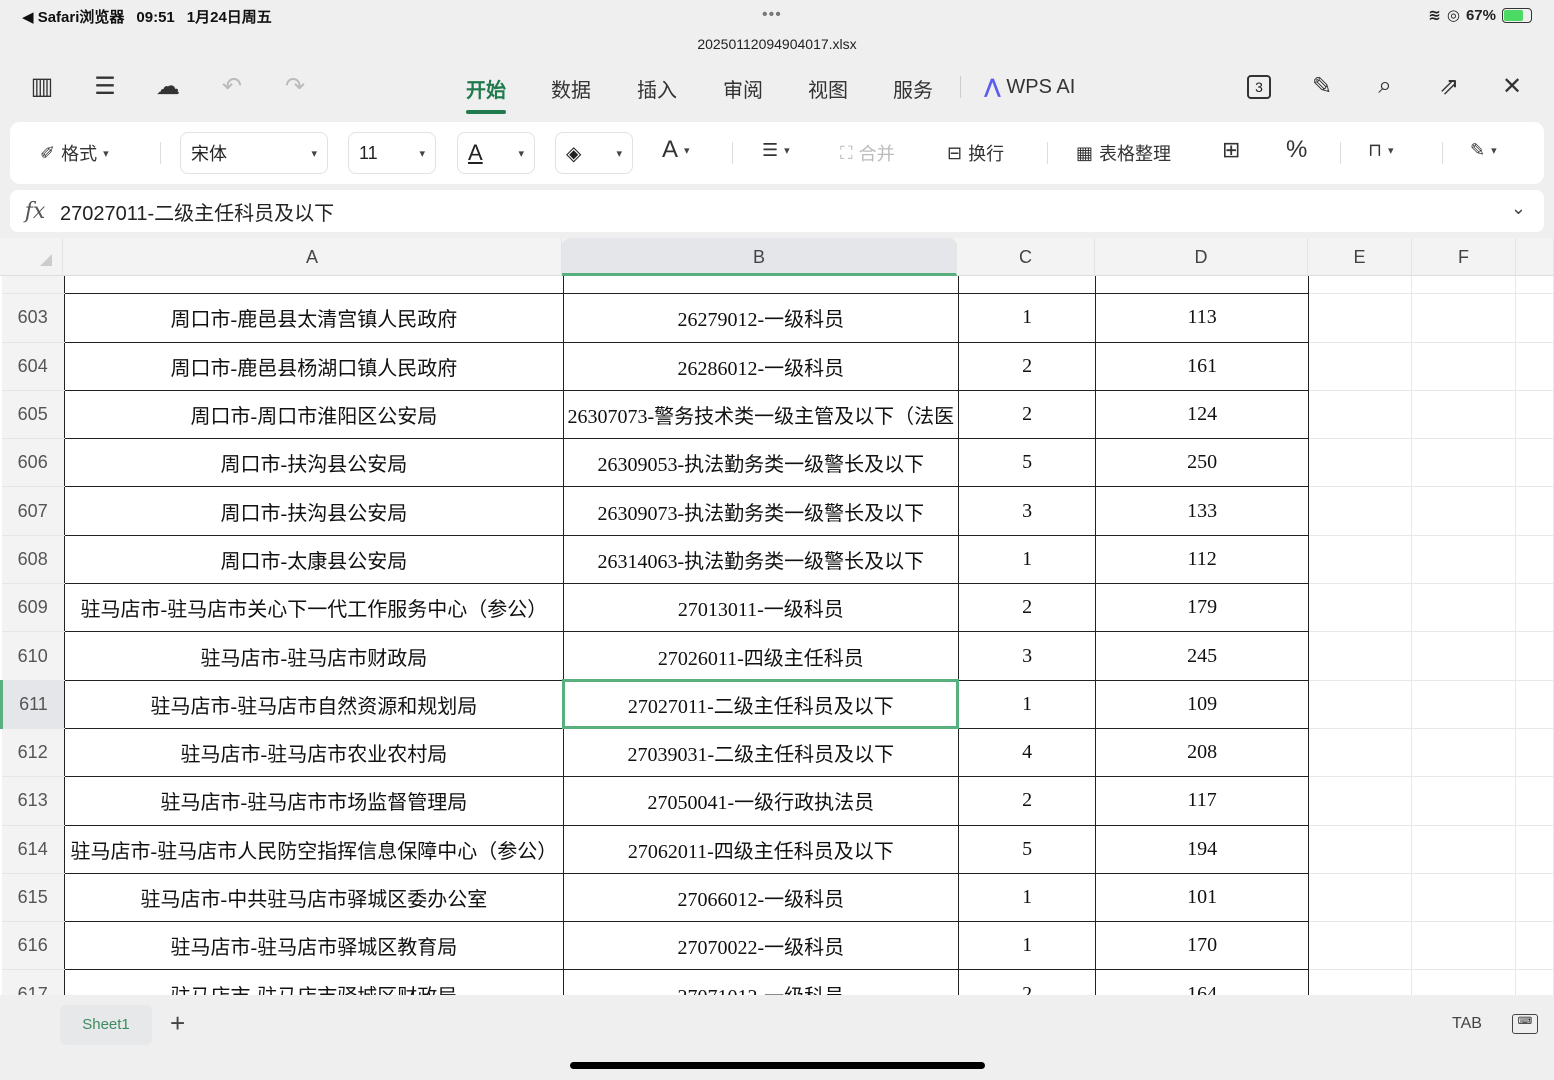  I want to click on cell-a: 驻马店市-驻马店市关心下一代工作服务中心（参公）, so click(313, 608).